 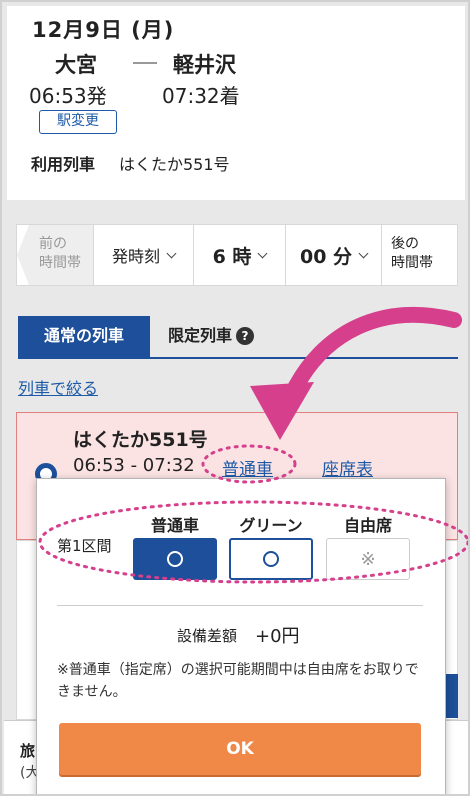 I want to click on prev-time-label: 前の 時間帯, so click(x=60, y=253).